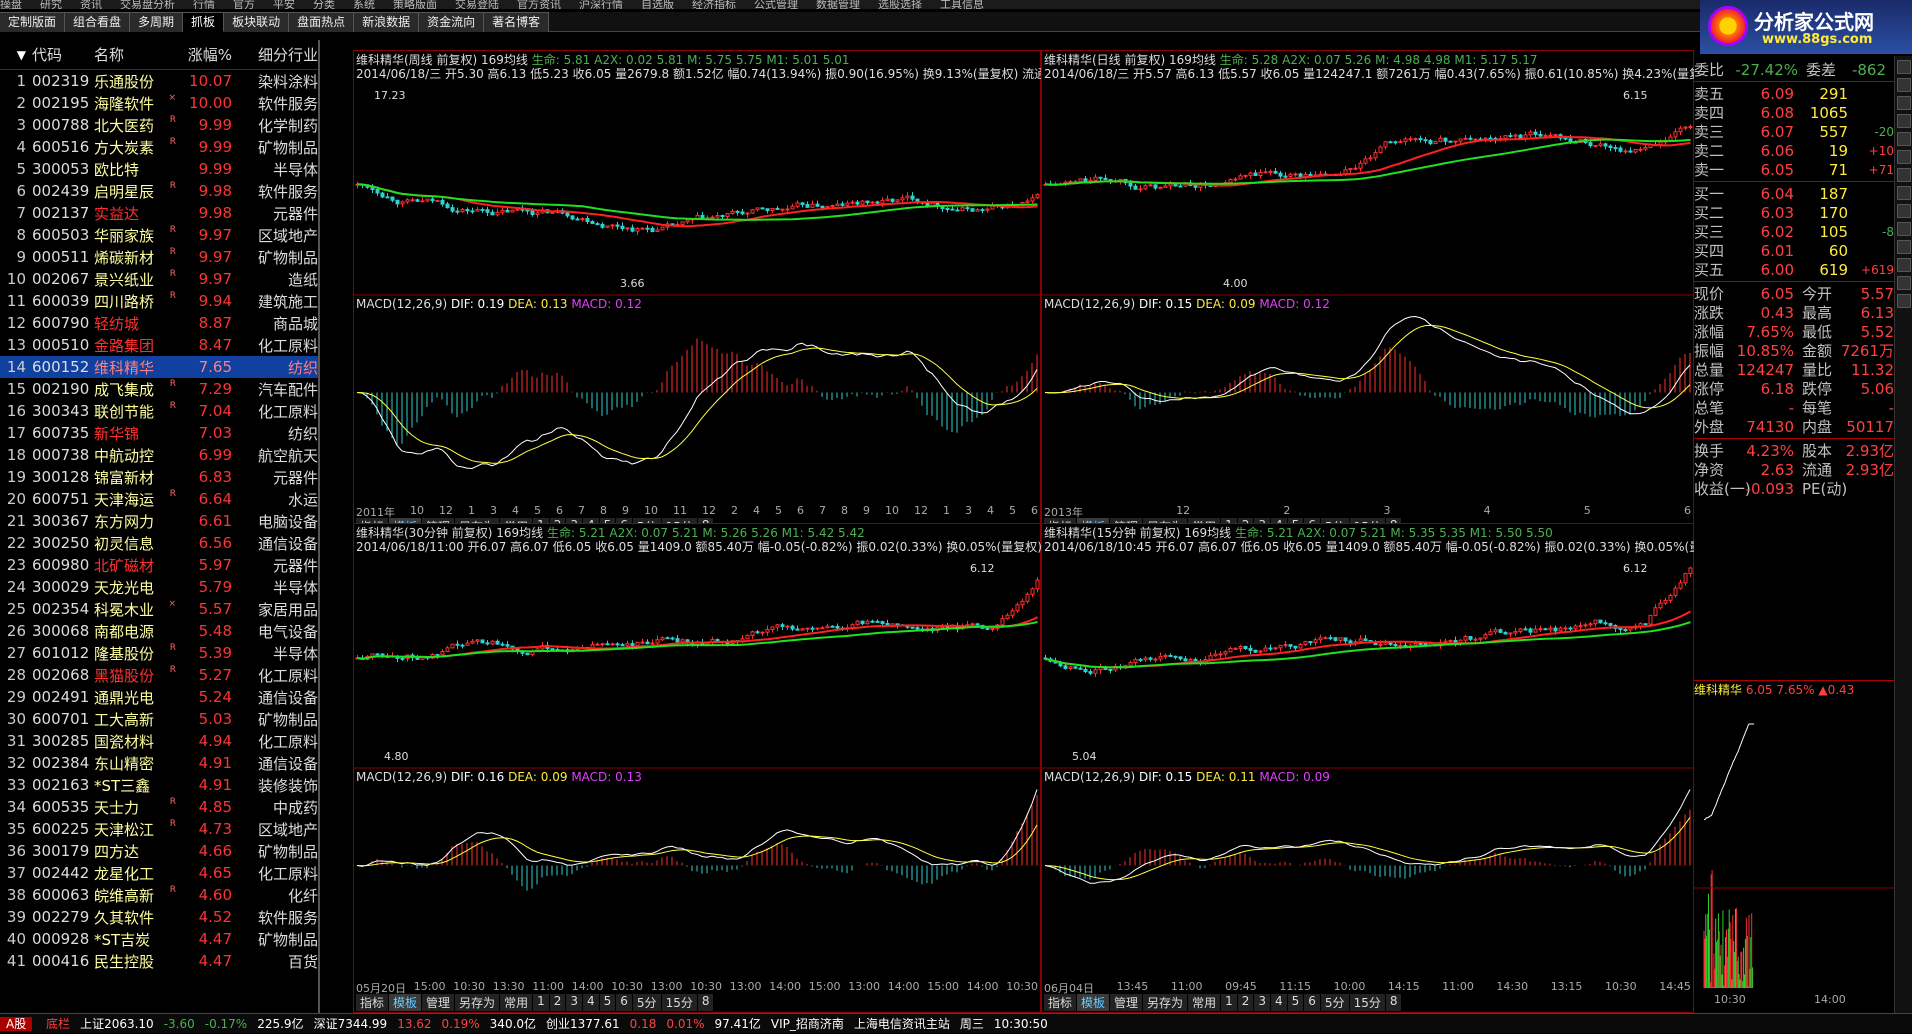  Describe the element at coordinates (438, 1002) in the screenshot. I see `control-button: 管理` at that location.